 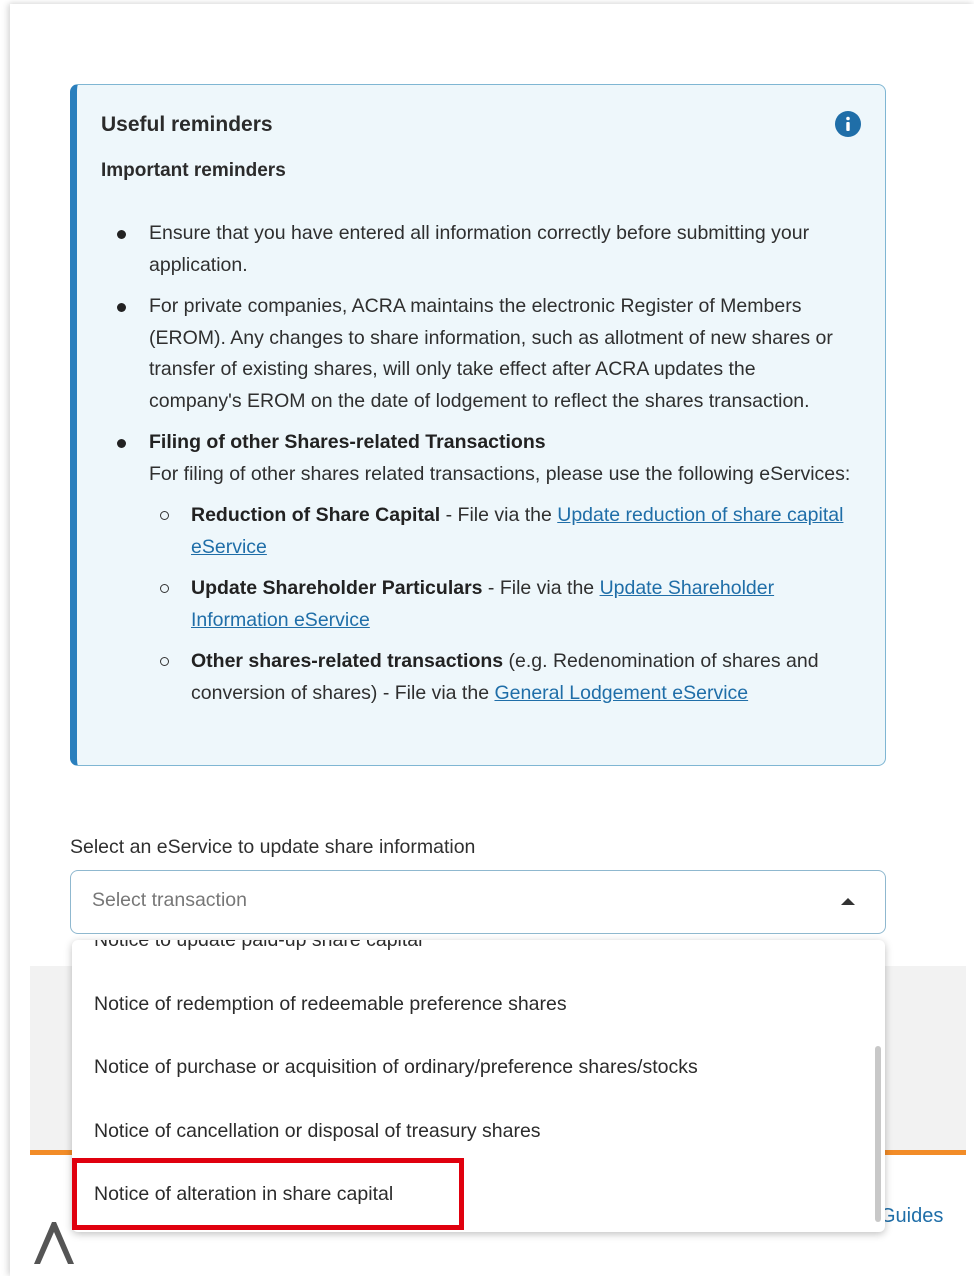 I want to click on panel-title: Useful reminders, so click(x=187, y=124).